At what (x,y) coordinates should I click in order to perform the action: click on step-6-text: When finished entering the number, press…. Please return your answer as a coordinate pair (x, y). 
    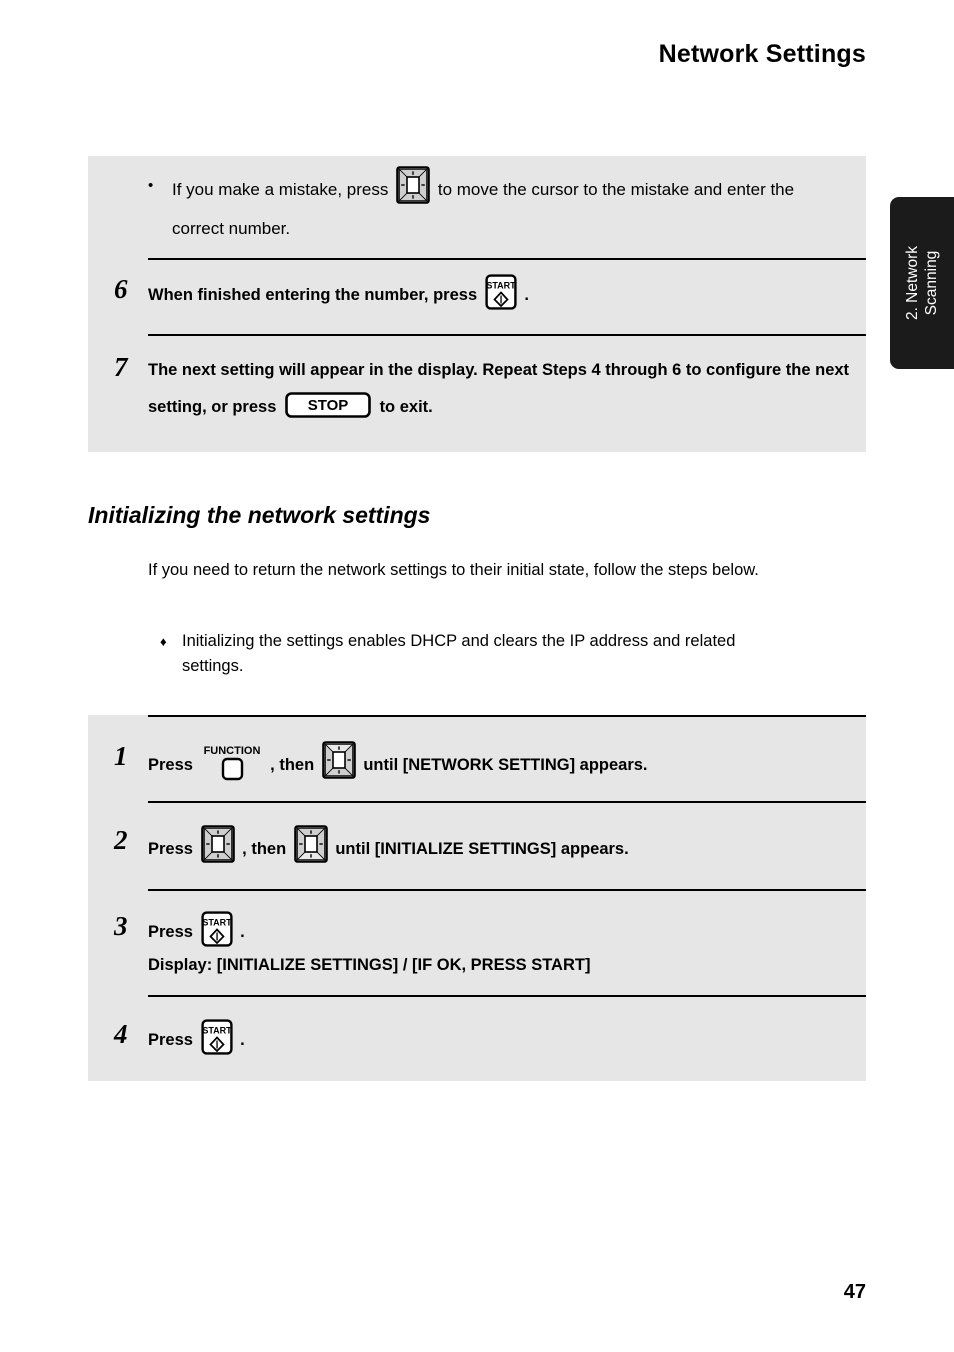
    Looking at the image, I should click on (503, 294).